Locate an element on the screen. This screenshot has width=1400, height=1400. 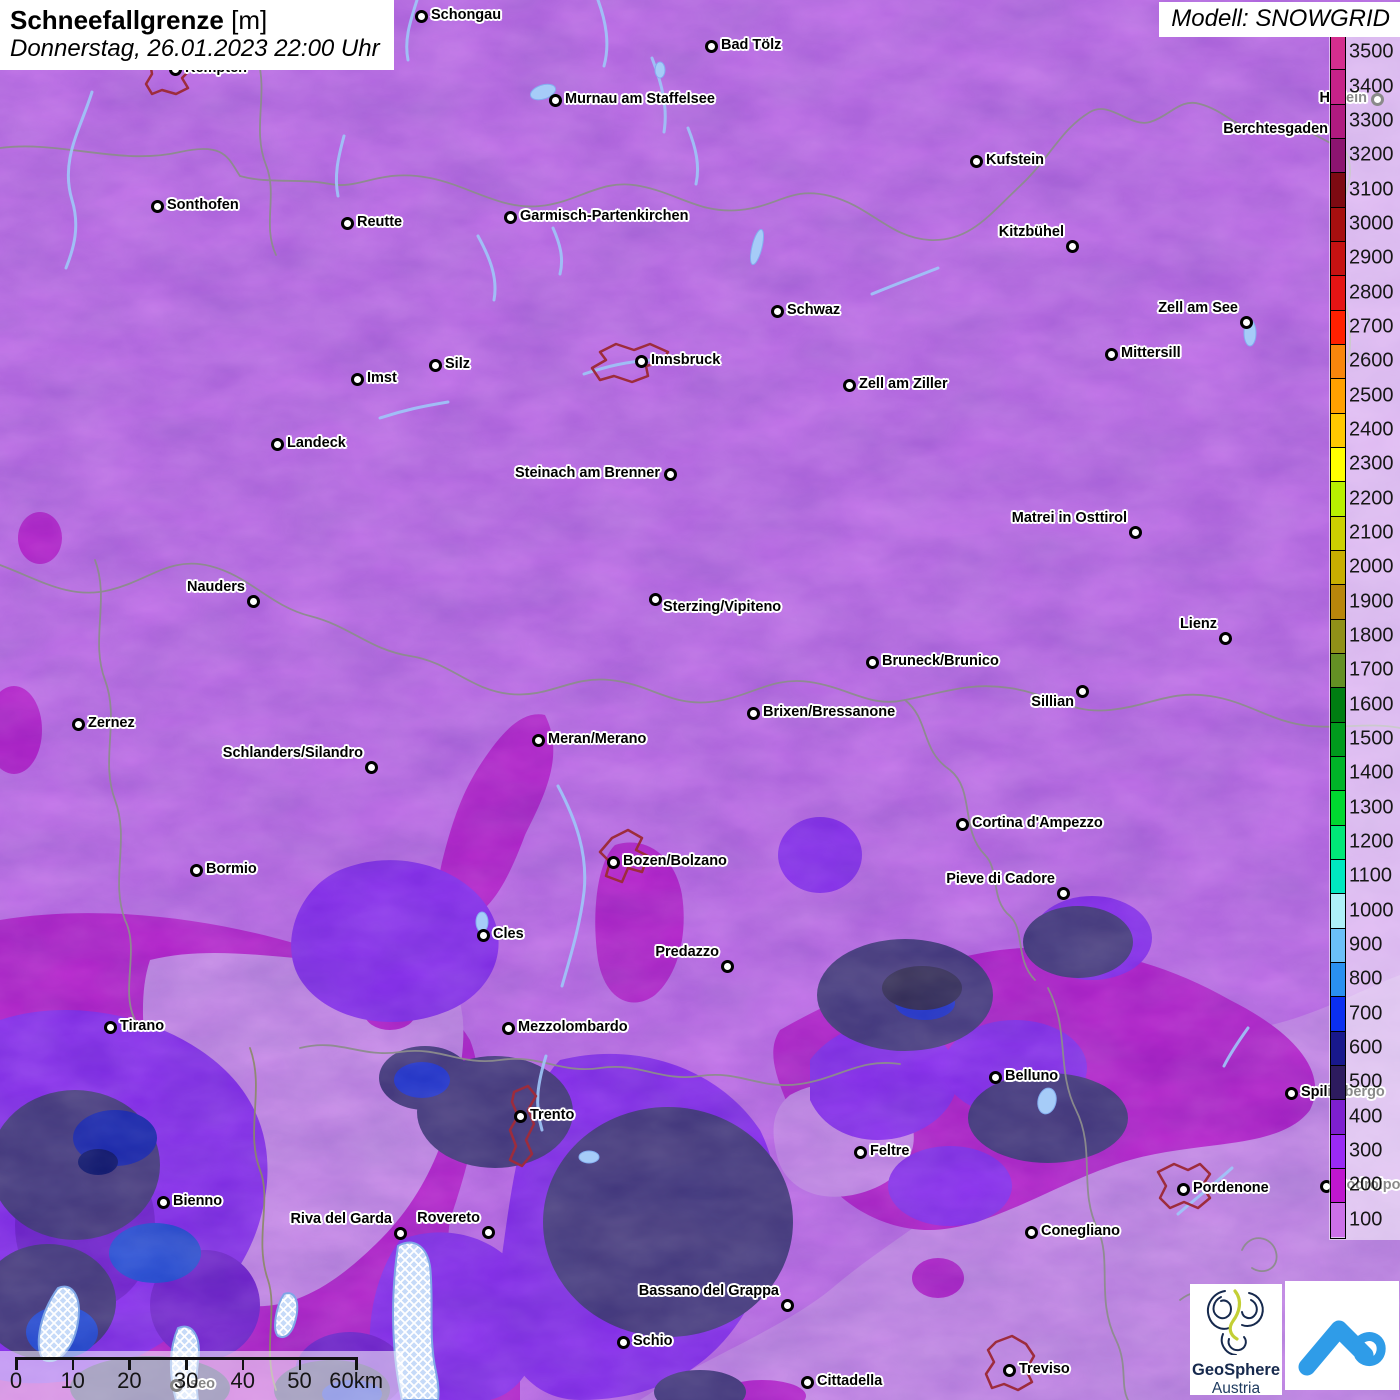
geosphere-contours-icon is located at coordinates (1235, 1322).